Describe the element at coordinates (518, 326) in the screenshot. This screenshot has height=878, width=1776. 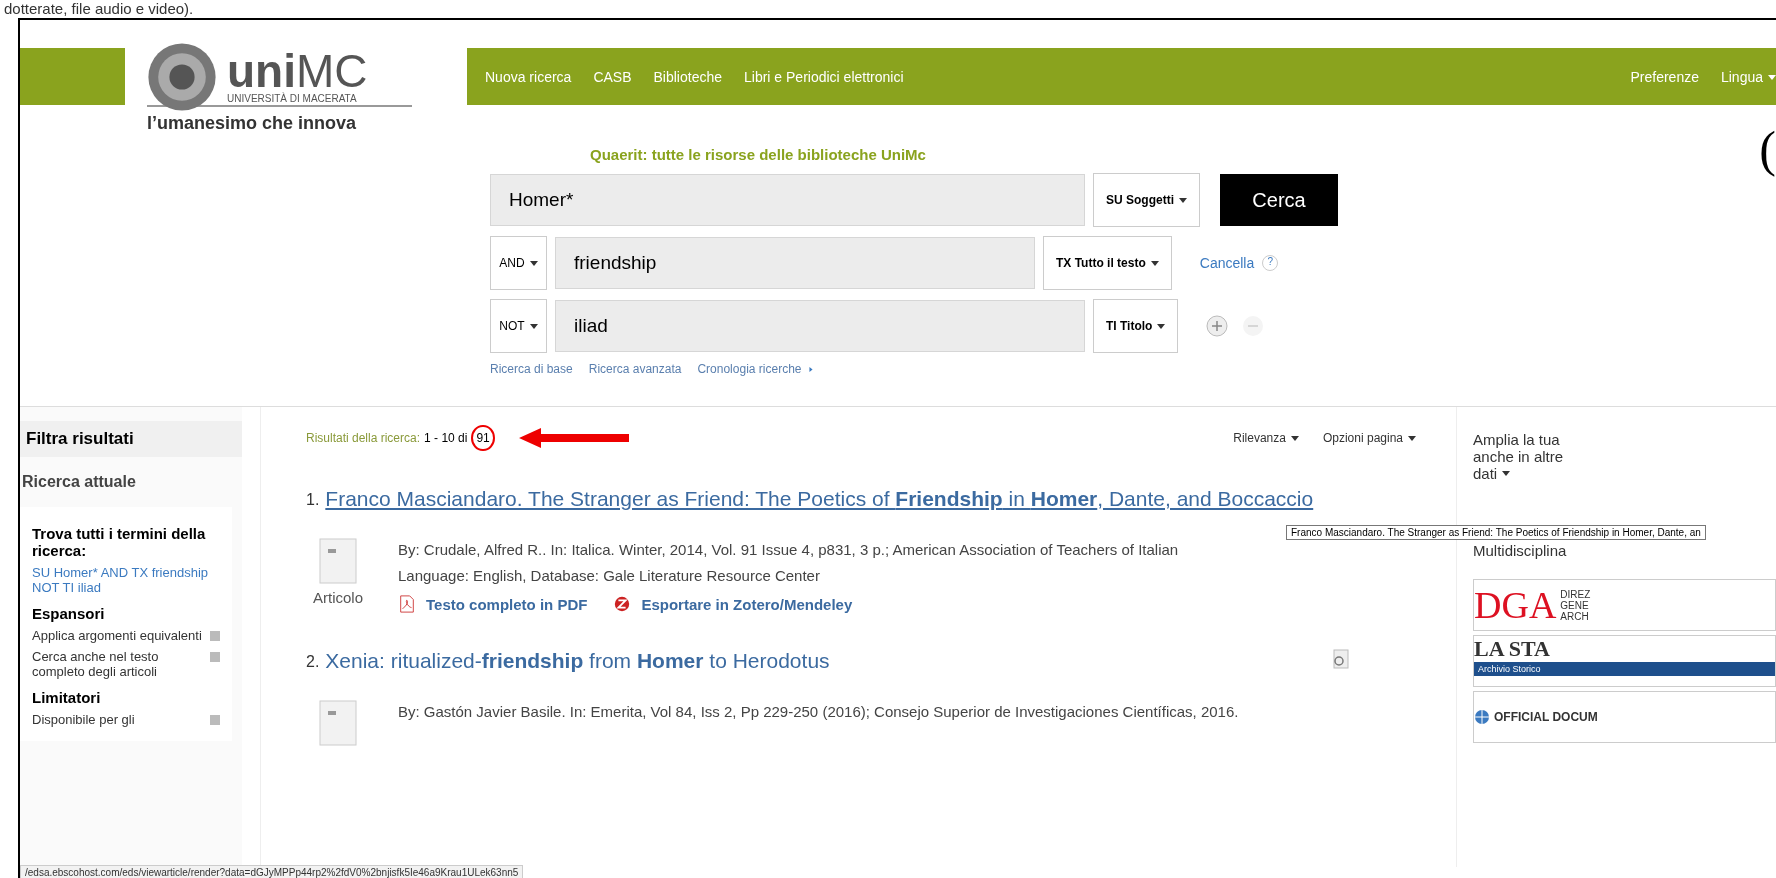
I see `operator-dropdown: NOT` at that location.